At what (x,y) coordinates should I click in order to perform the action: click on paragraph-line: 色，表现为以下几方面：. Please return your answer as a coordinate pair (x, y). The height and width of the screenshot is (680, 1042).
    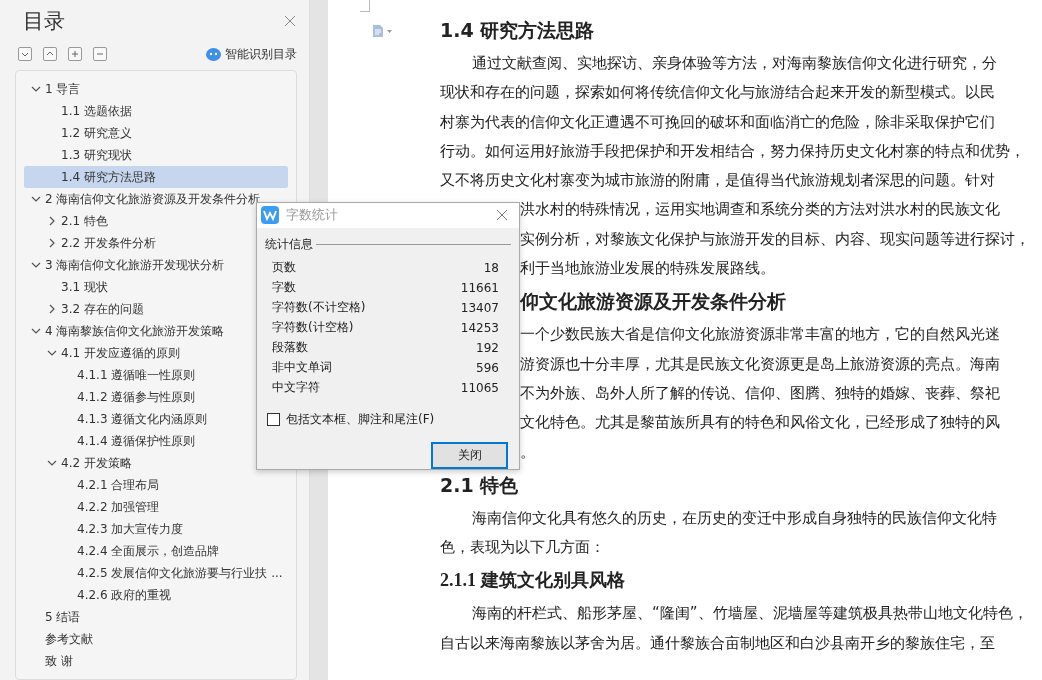
    Looking at the image, I should click on (522, 548).